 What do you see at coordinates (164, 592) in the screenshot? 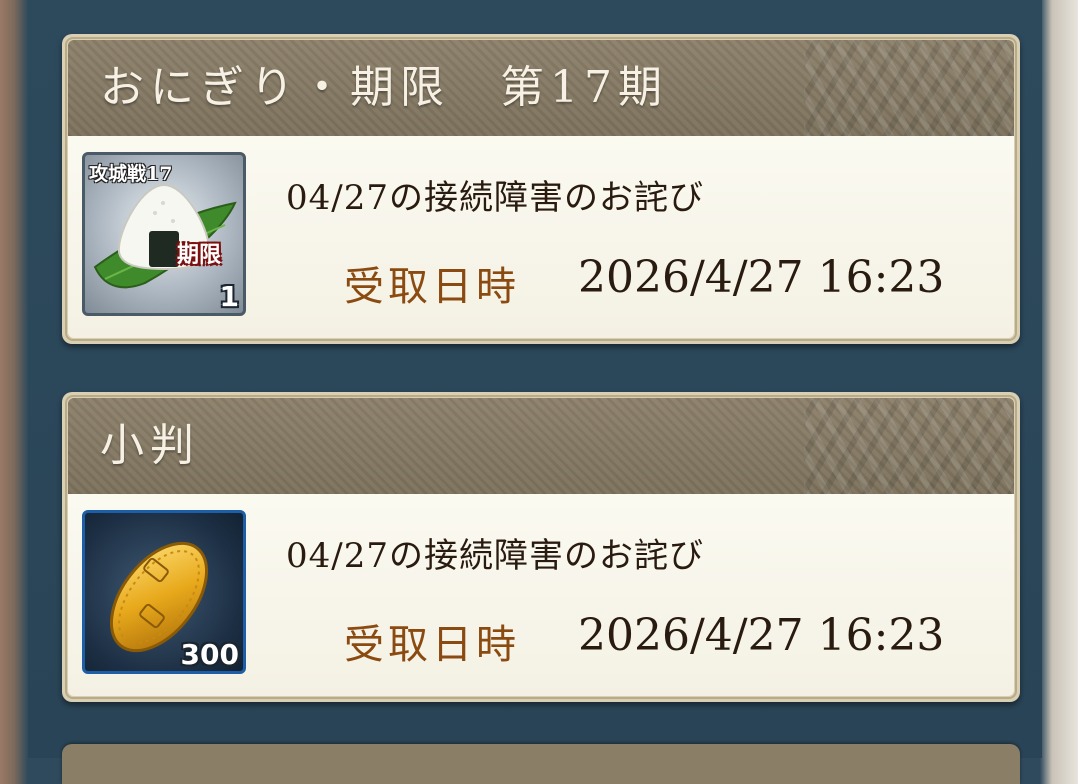
I see `koban-icon: 300` at bounding box center [164, 592].